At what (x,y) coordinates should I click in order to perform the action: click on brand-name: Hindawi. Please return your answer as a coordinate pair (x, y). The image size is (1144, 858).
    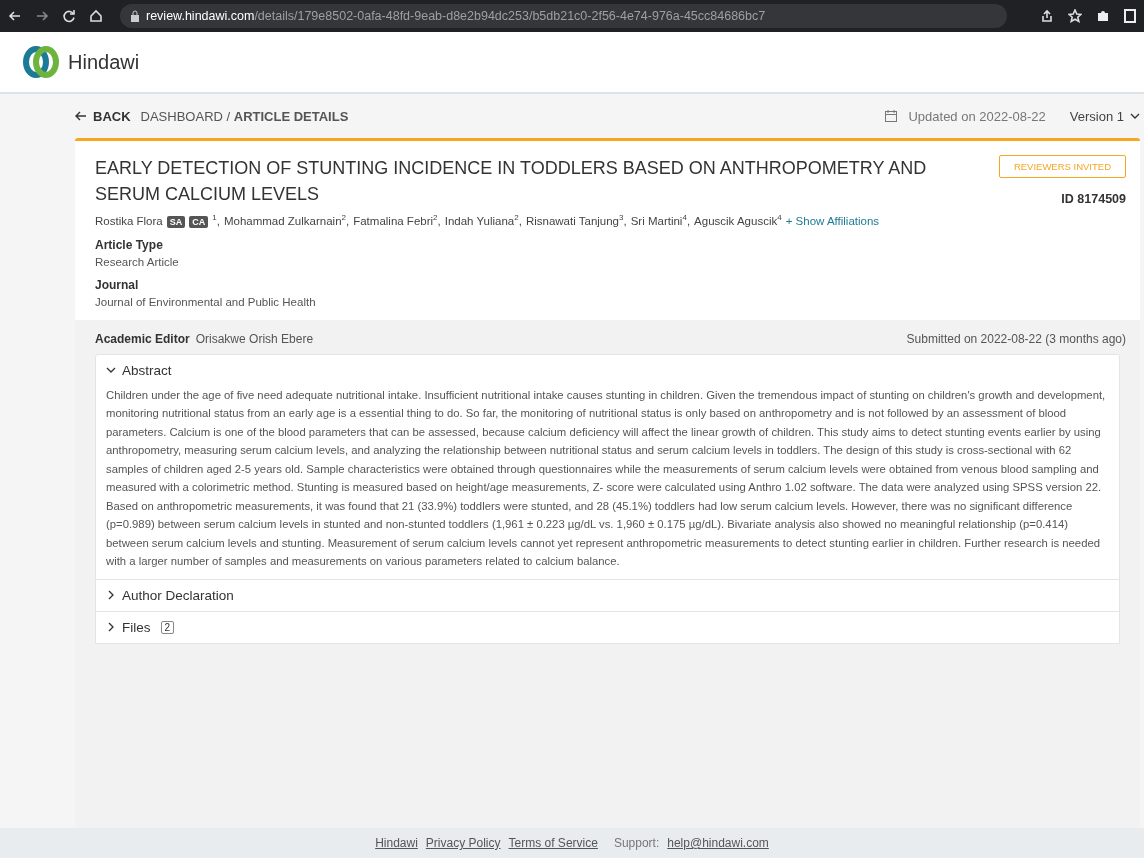
    Looking at the image, I should click on (104, 62).